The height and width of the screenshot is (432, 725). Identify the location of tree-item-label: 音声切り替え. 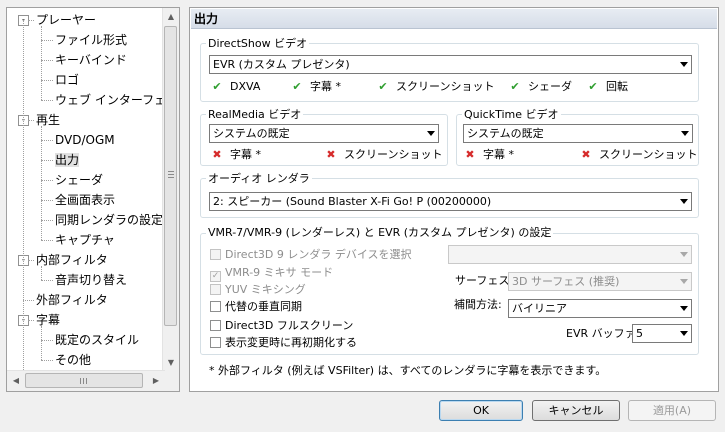
(91, 280).